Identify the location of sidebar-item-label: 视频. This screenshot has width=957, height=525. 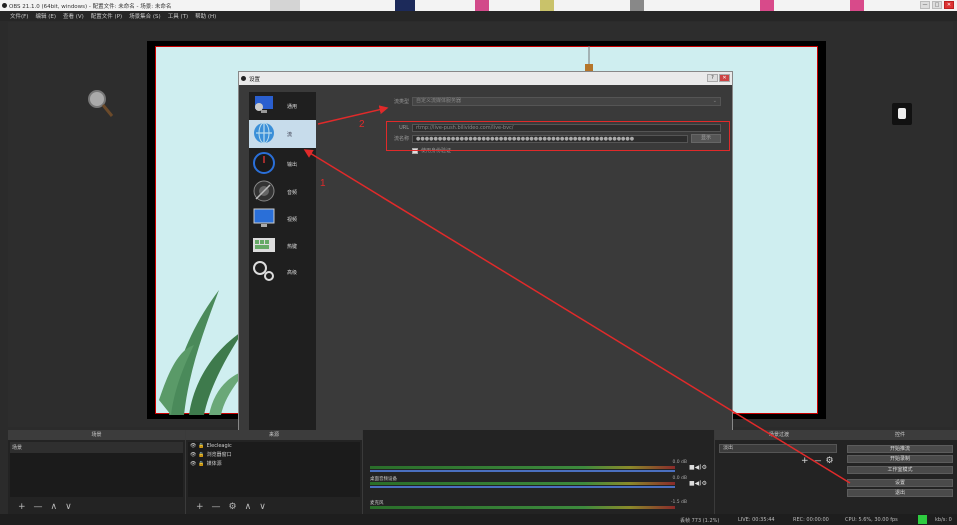
(292, 220).